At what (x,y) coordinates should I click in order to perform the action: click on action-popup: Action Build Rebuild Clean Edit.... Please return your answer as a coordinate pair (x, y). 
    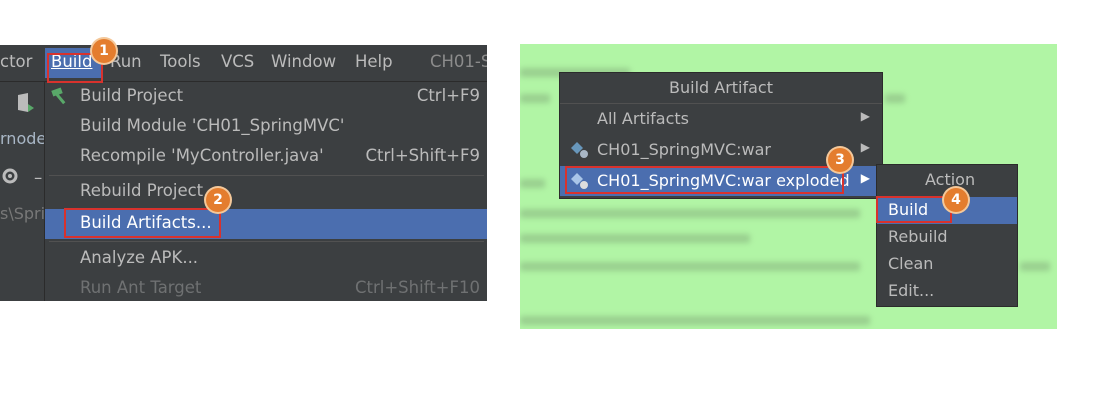
    Looking at the image, I should click on (947, 235).